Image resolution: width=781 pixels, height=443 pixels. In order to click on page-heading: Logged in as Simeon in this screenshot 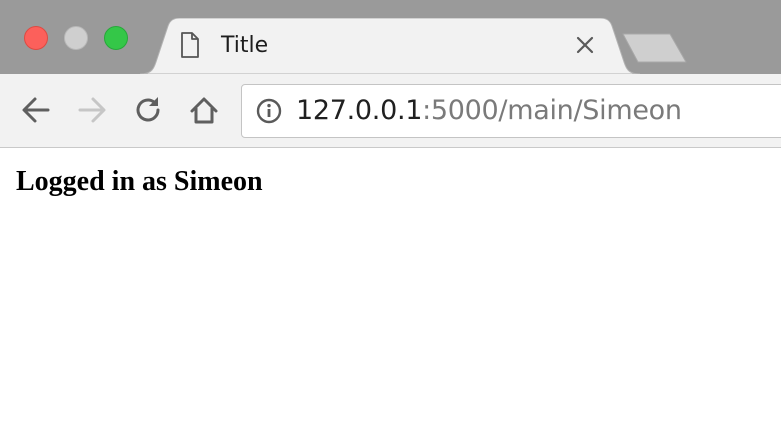, I will do `click(139, 181)`.